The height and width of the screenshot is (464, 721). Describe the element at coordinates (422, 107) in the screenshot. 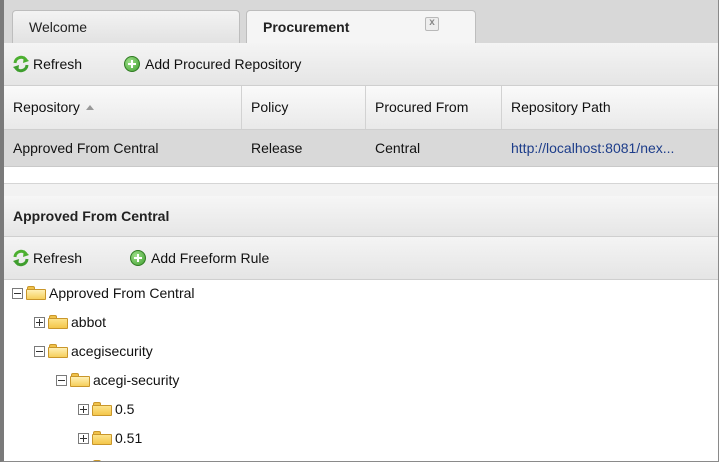

I see `column-header-procured-from-label: Procured From` at that location.